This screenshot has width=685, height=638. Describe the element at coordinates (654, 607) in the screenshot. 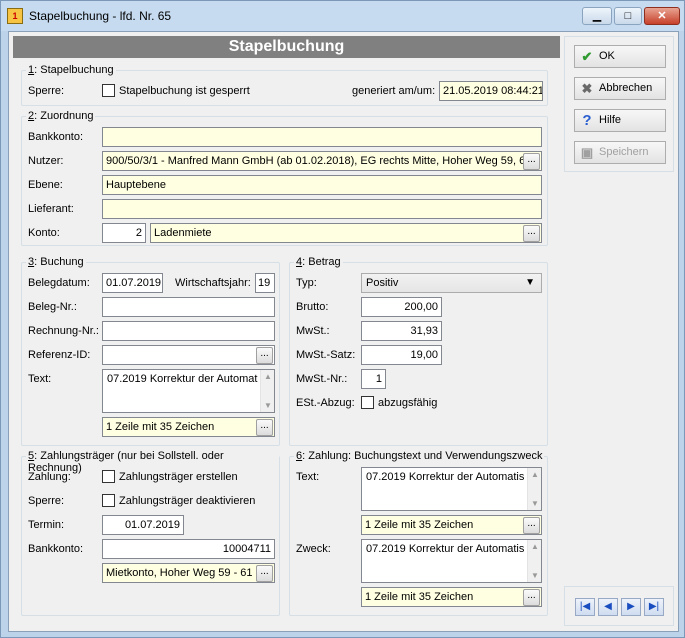

I see `last-record-button: ▶|` at that location.